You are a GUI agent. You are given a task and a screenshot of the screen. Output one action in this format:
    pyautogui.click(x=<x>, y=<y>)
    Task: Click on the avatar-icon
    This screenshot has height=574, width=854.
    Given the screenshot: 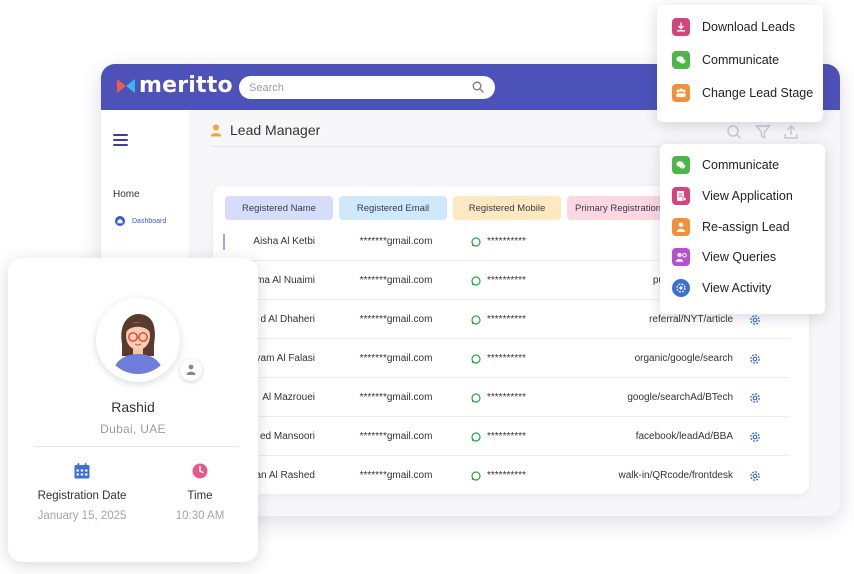 What is the action you would take?
    pyautogui.click(x=138, y=340)
    